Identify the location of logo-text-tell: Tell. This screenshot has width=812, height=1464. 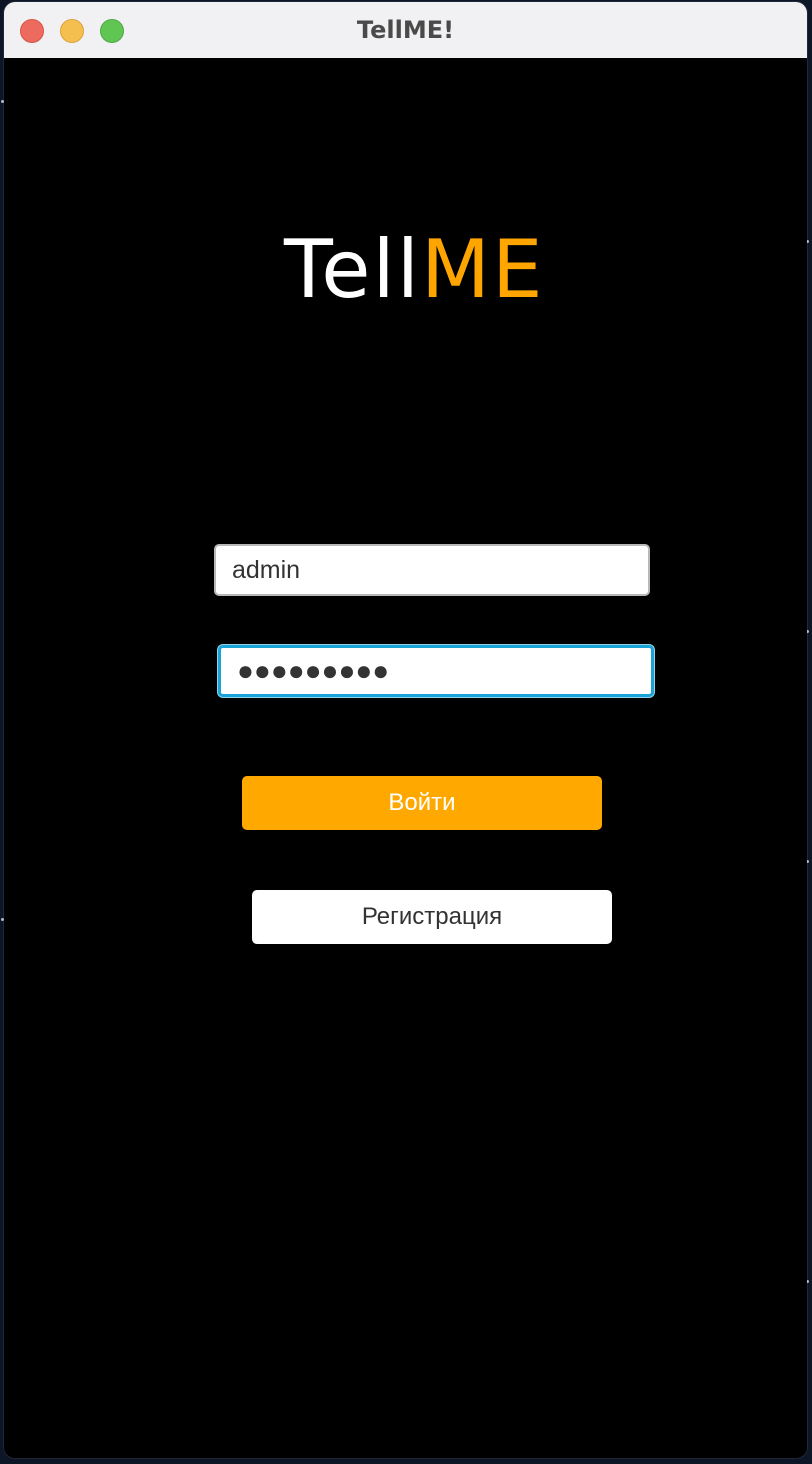
(352, 269).